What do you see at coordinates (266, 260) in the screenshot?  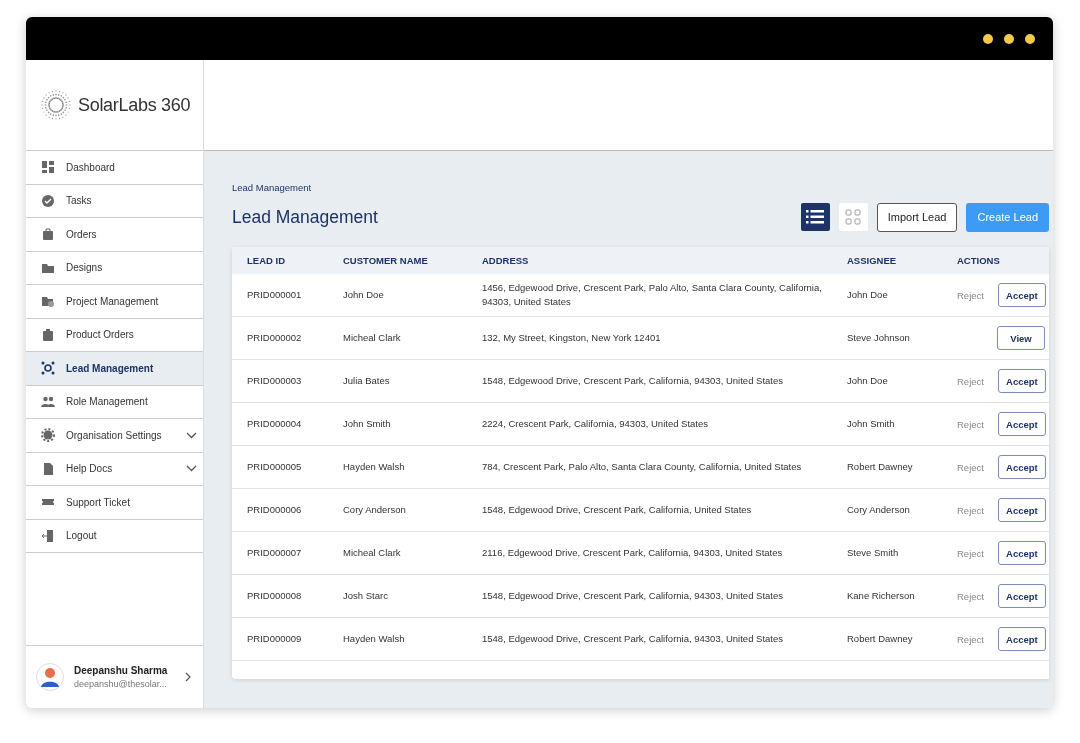 I see `column-header: LEAD ID` at bounding box center [266, 260].